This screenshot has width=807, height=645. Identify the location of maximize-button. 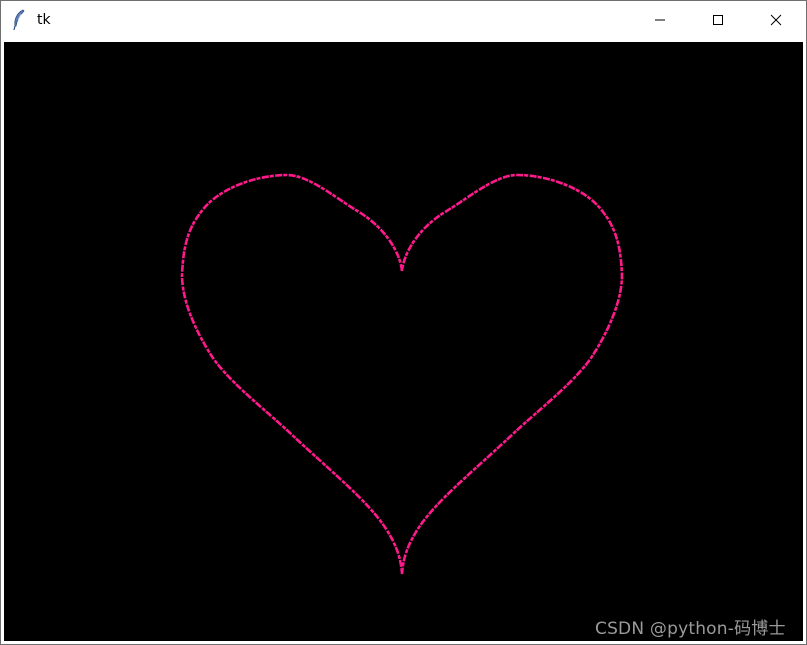
(718, 20).